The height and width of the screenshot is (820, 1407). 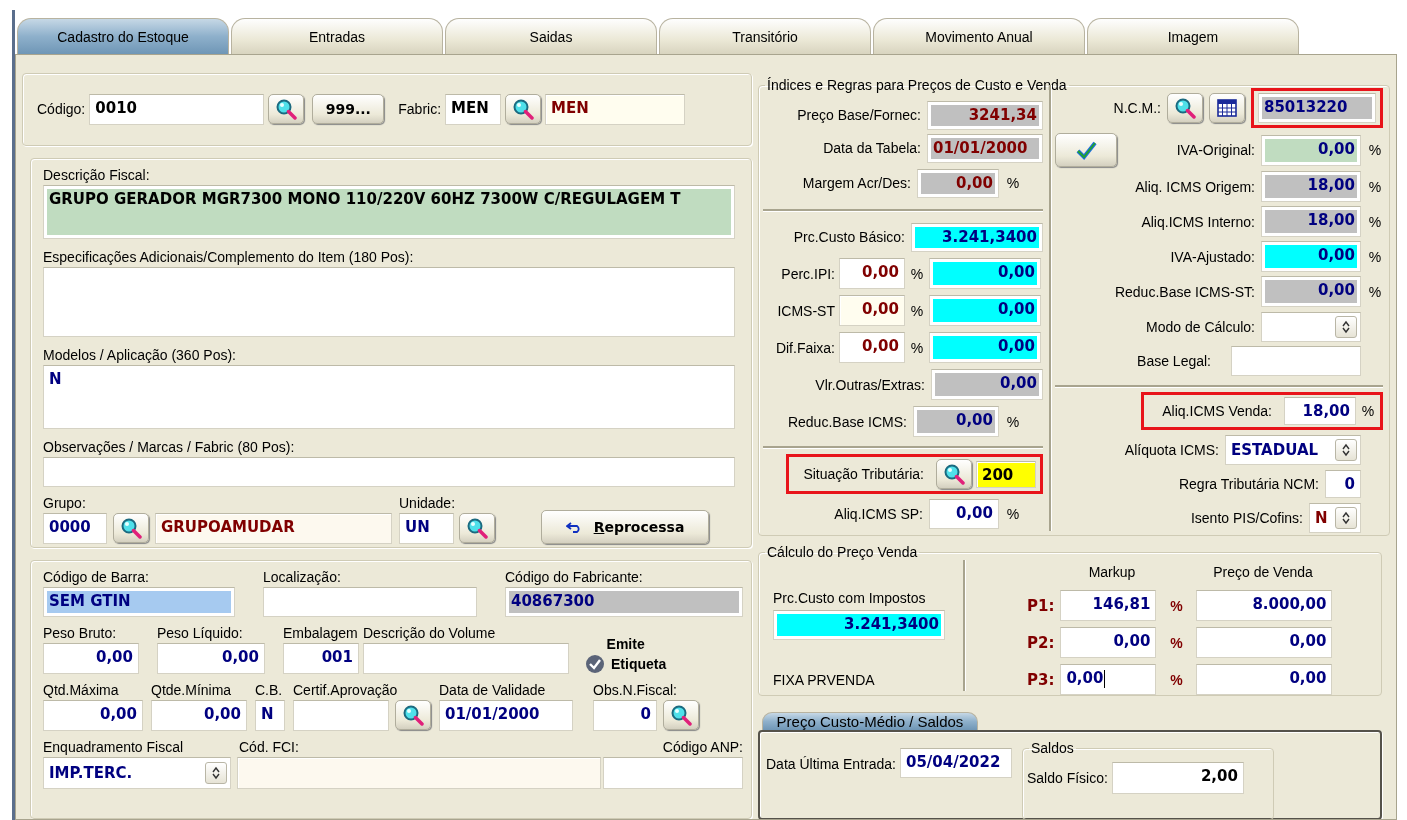 What do you see at coordinates (389, 301) in the screenshot?
I see `specifications-field` at bounding box center [389, 301].